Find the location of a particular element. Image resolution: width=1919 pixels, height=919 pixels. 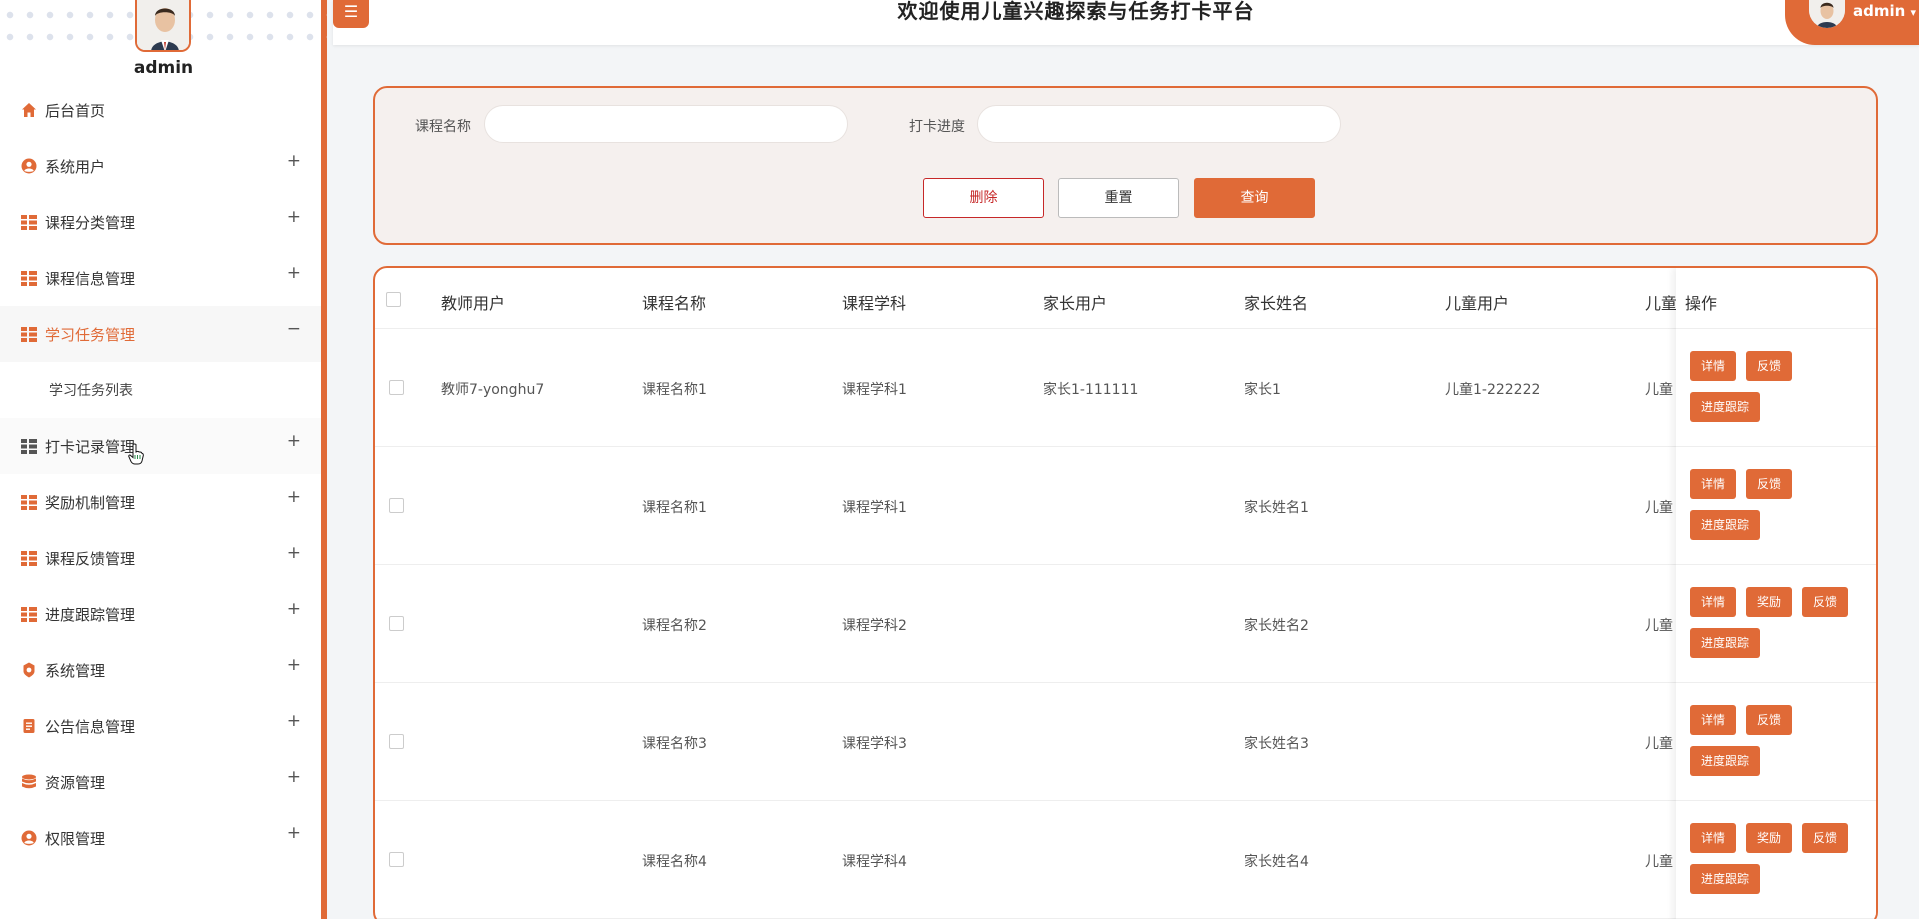

checkin-progress-input is located at coordinates (1159, 124).